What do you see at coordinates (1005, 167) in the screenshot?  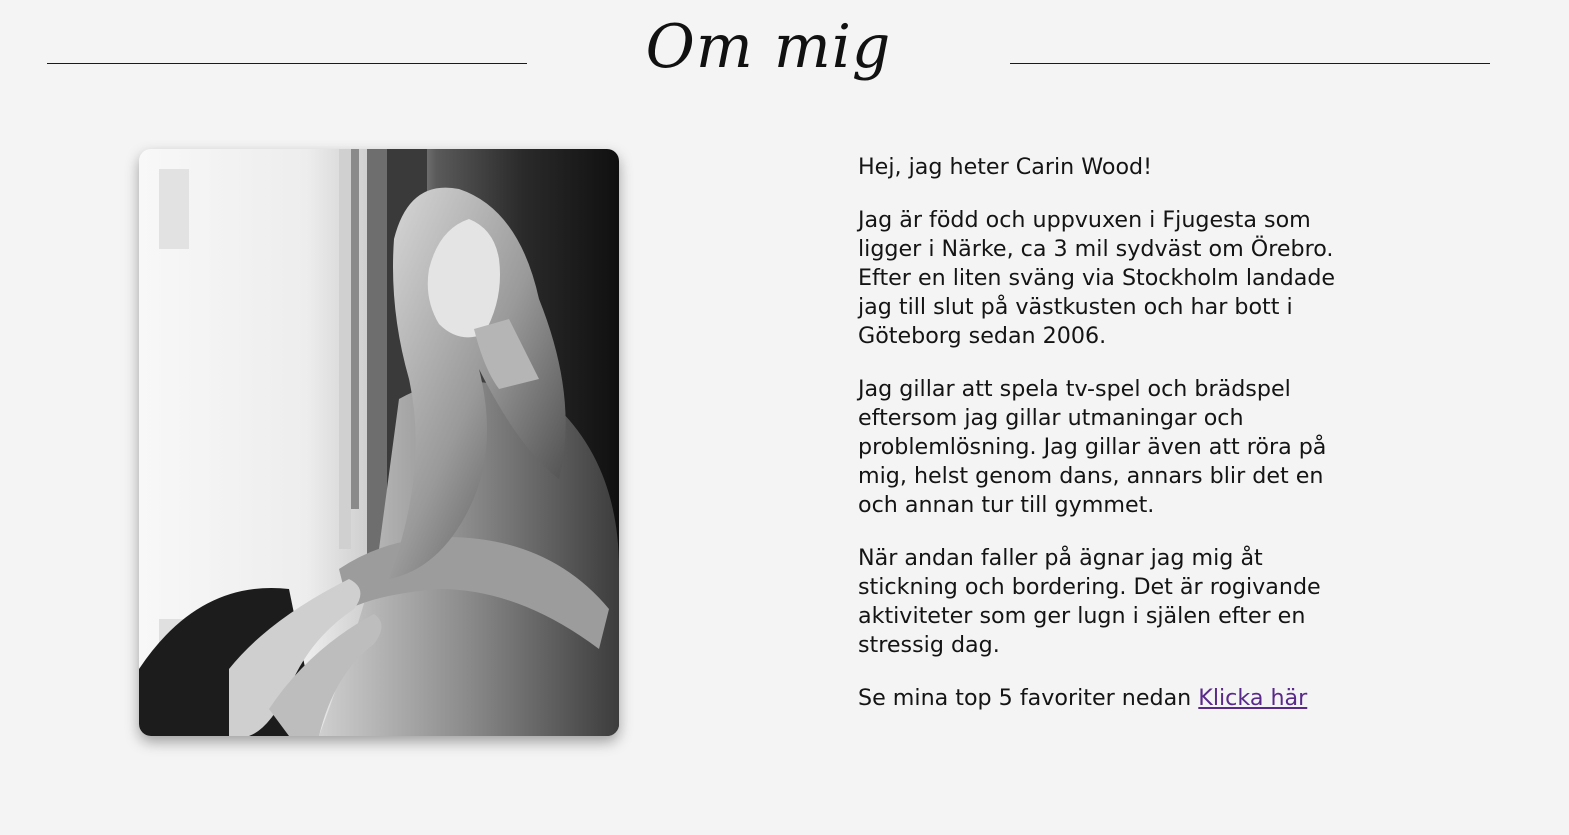 I see `greeting-text: Hej, jag heter Carin Wood!` at bounding box center [1005, 167].